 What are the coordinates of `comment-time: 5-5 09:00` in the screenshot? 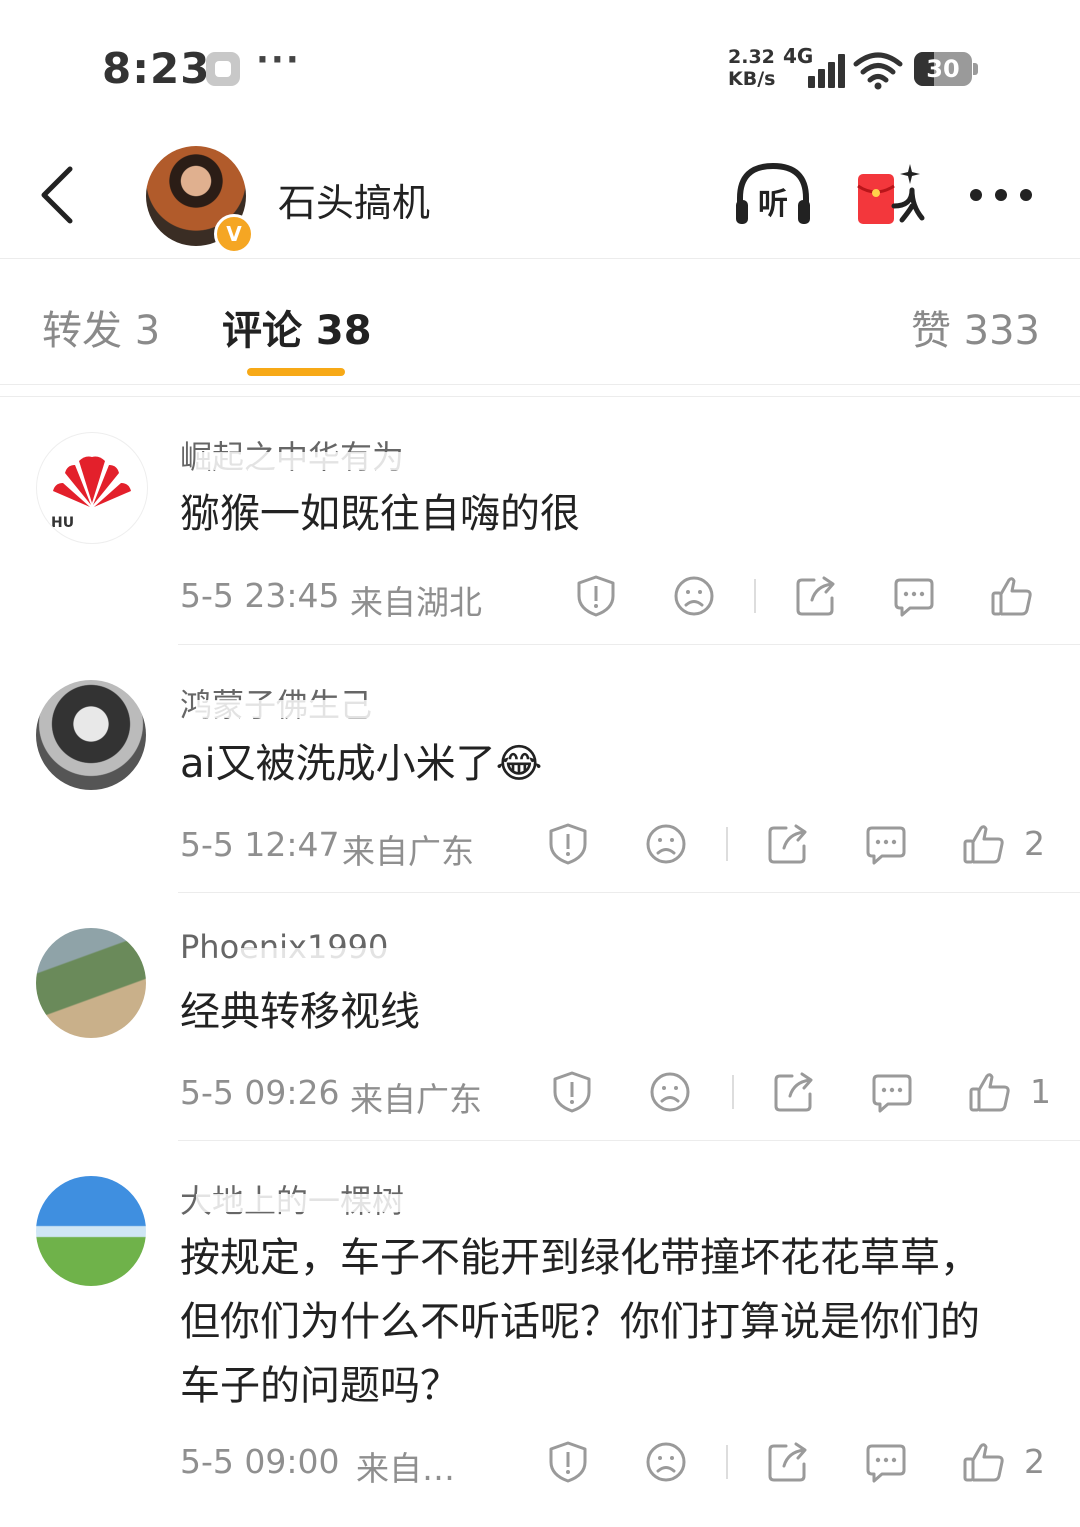 It's located at (260, 1461).